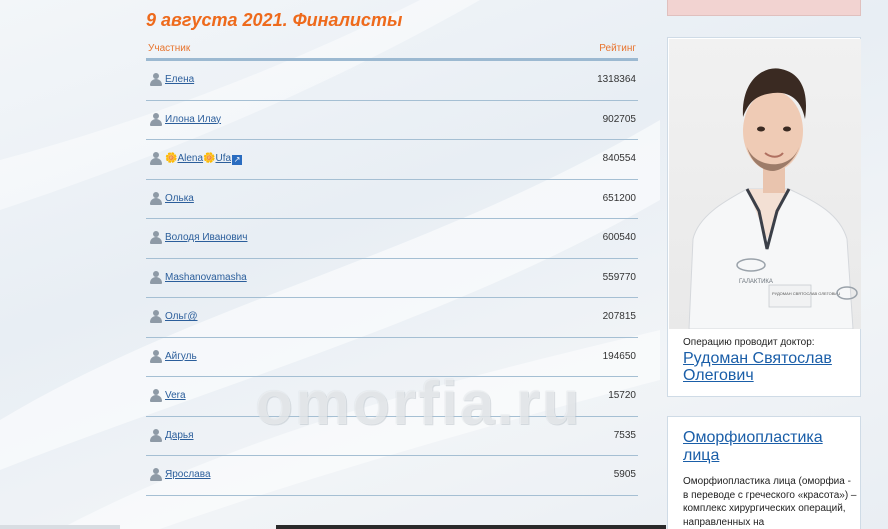 This screenshot has width=888, height=529. What do you see at coordinates (223, 158) in the screenshot?
I see `participant-name-part: Ufa` at bounding box center [223, 158].